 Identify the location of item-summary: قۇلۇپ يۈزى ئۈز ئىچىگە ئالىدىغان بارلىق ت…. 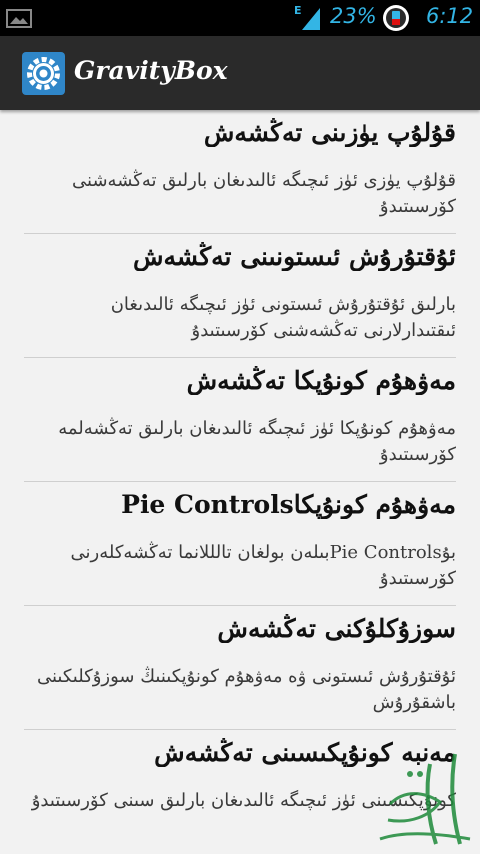
(264, 193).